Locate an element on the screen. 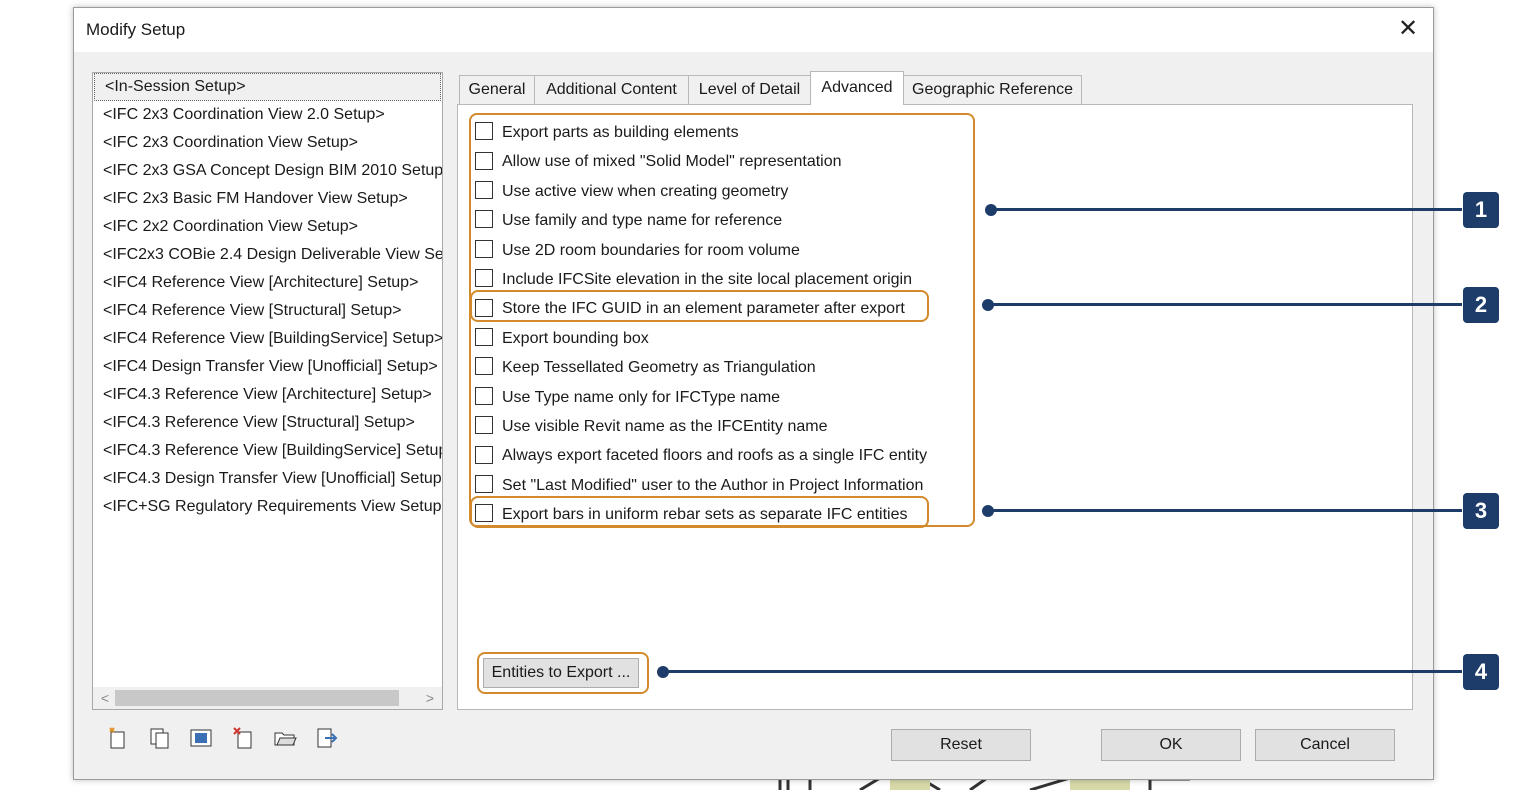 The height and width of the screenshot is (790, 1520). dialog-title: Modify Setup is located at coordinates (136, 29).